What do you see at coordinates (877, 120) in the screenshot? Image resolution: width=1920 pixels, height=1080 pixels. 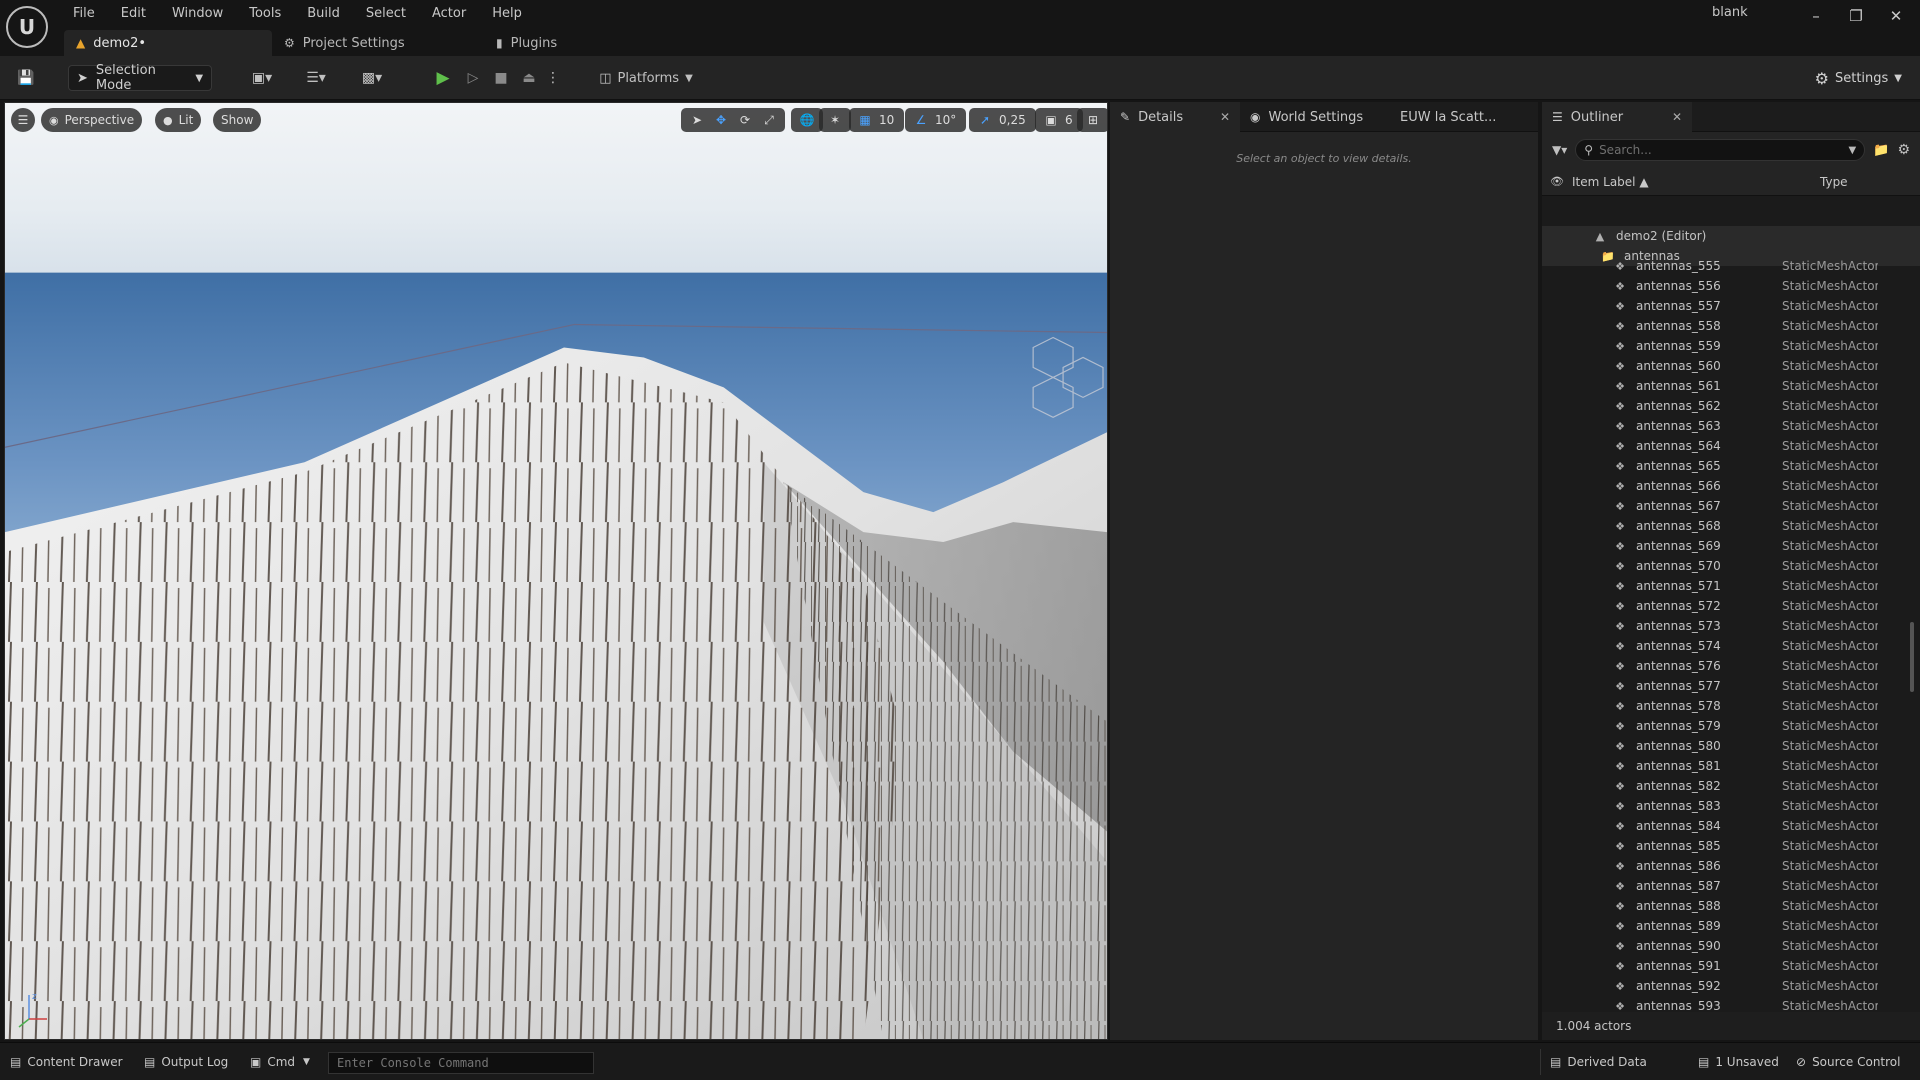 I see `grid-snap-control: ▦ 10` at bounding box center [877, 120].